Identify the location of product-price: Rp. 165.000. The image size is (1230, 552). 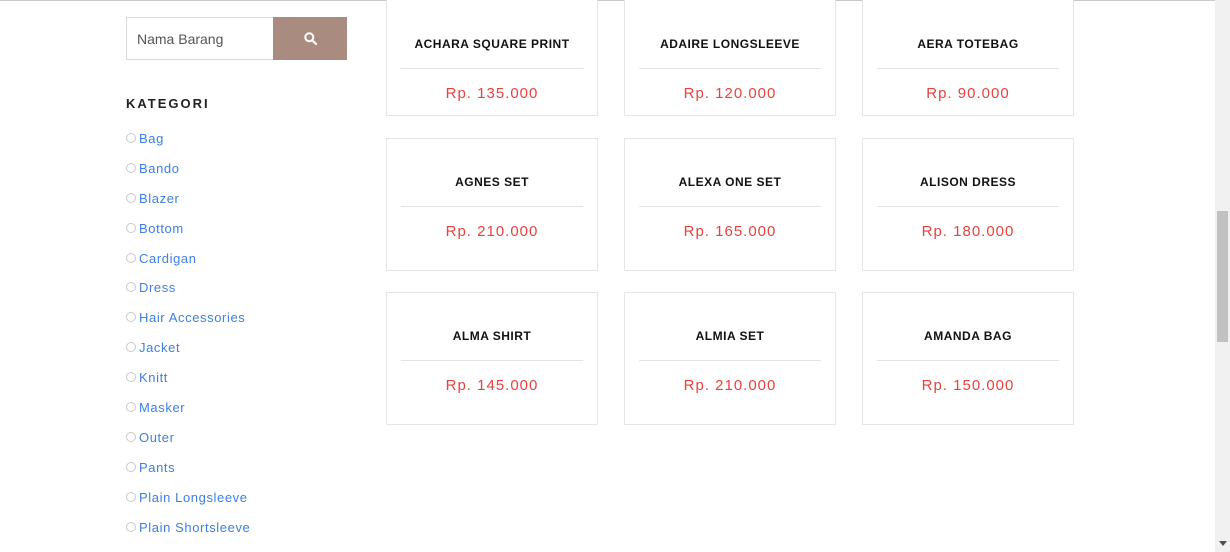
(730, 231).